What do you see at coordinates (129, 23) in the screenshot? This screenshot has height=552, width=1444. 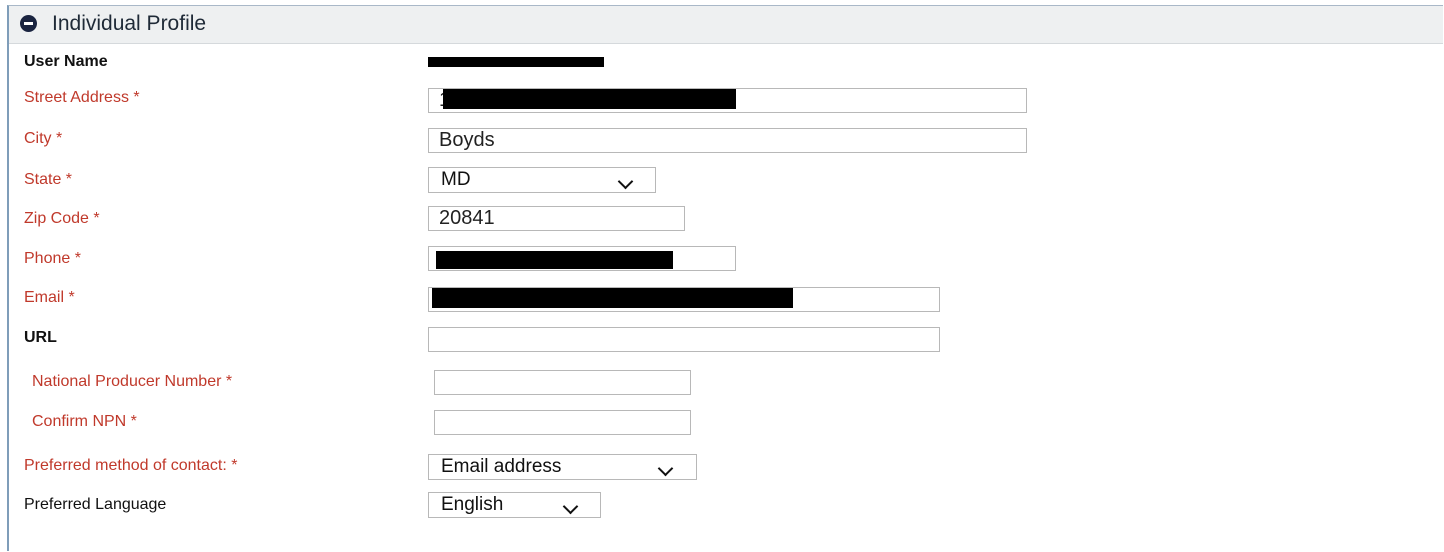 I see `panel-title: Individual Profile` at bounding box center [129, 23].